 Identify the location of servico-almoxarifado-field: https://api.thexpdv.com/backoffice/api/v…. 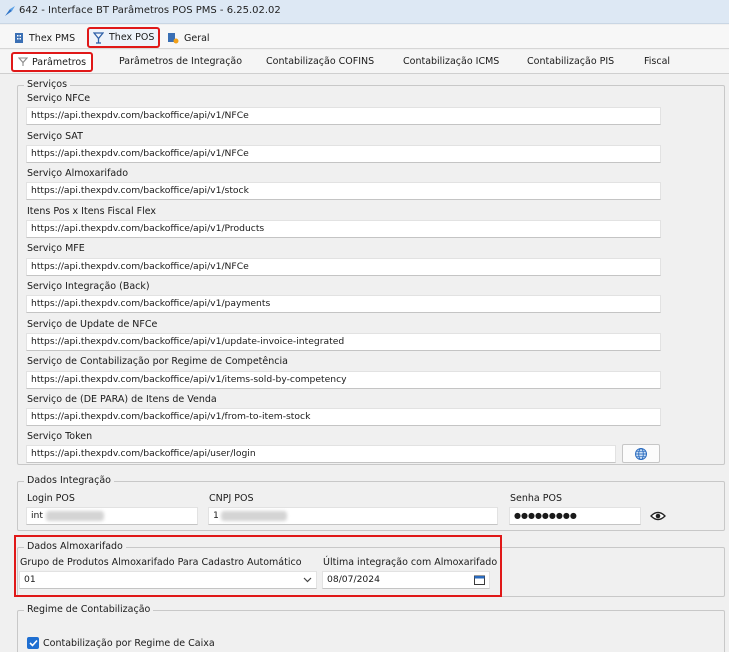
(343, 191).